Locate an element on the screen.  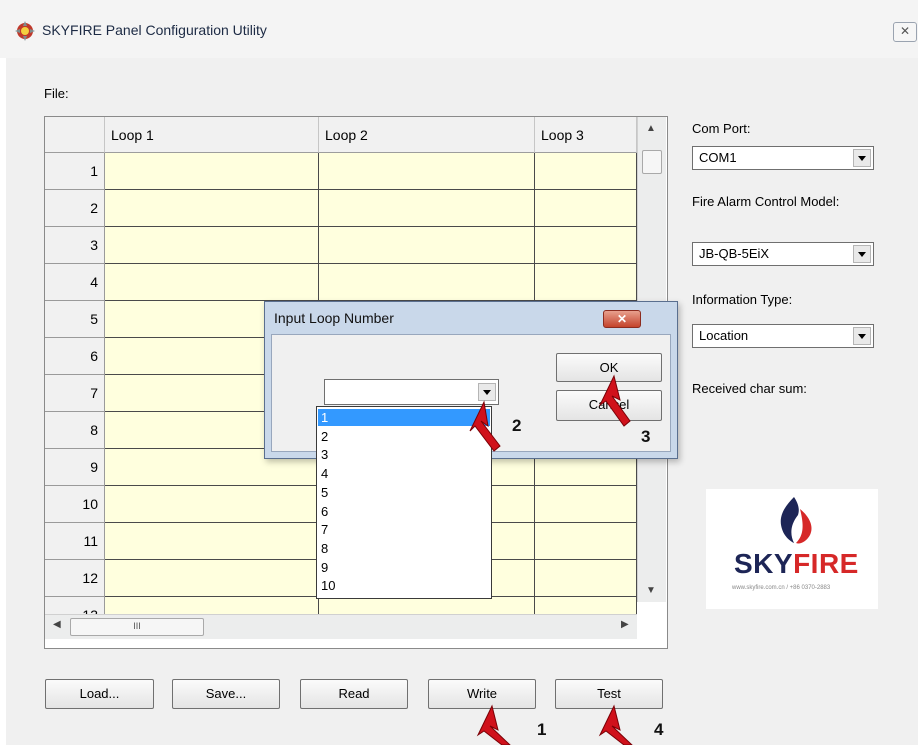
dialog-title: Input Loop Number is located at coordinates (334, 318).